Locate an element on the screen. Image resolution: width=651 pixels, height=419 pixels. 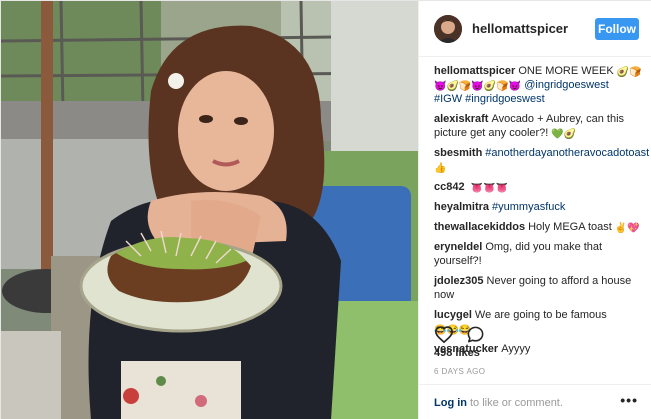
comment-username: lucygel is located at coordinates (453, 315).